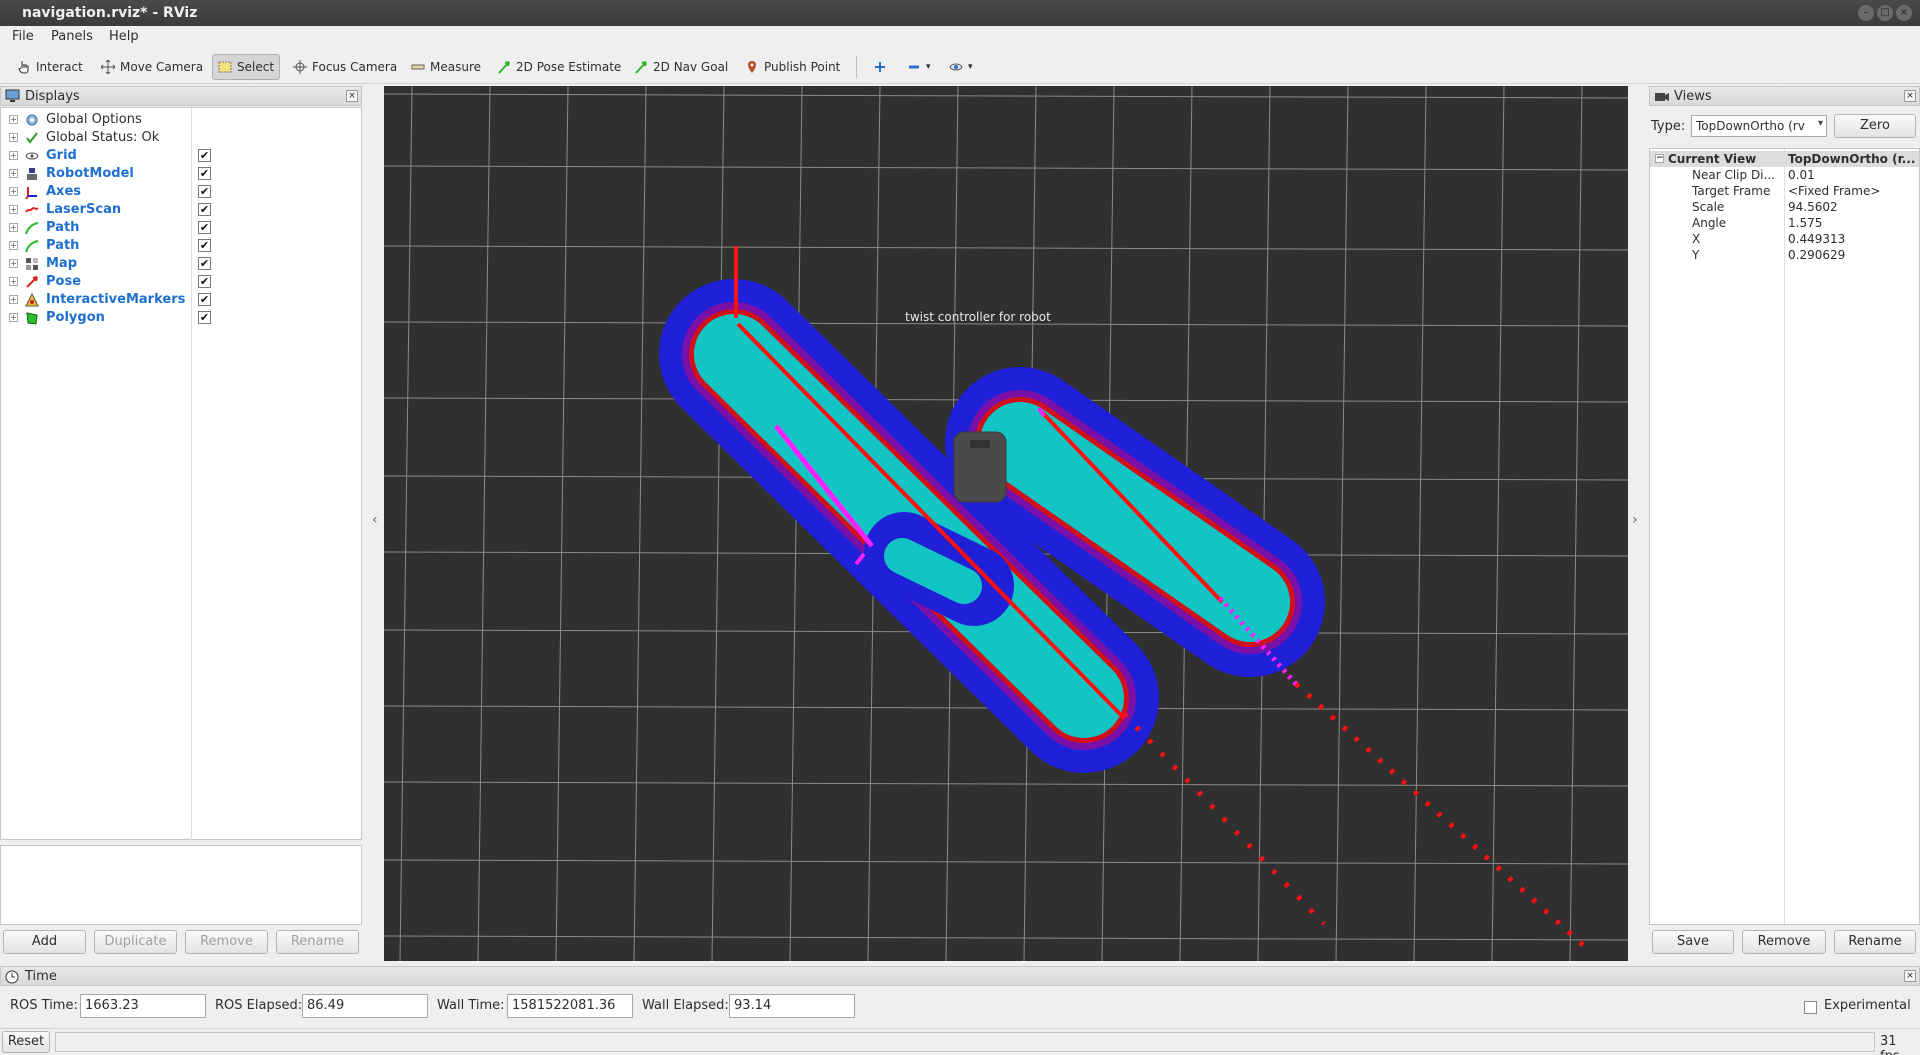  Describe the element at coordinates (1810, 1007) in the screenshot. I see `experimental-checkbox` at that location.